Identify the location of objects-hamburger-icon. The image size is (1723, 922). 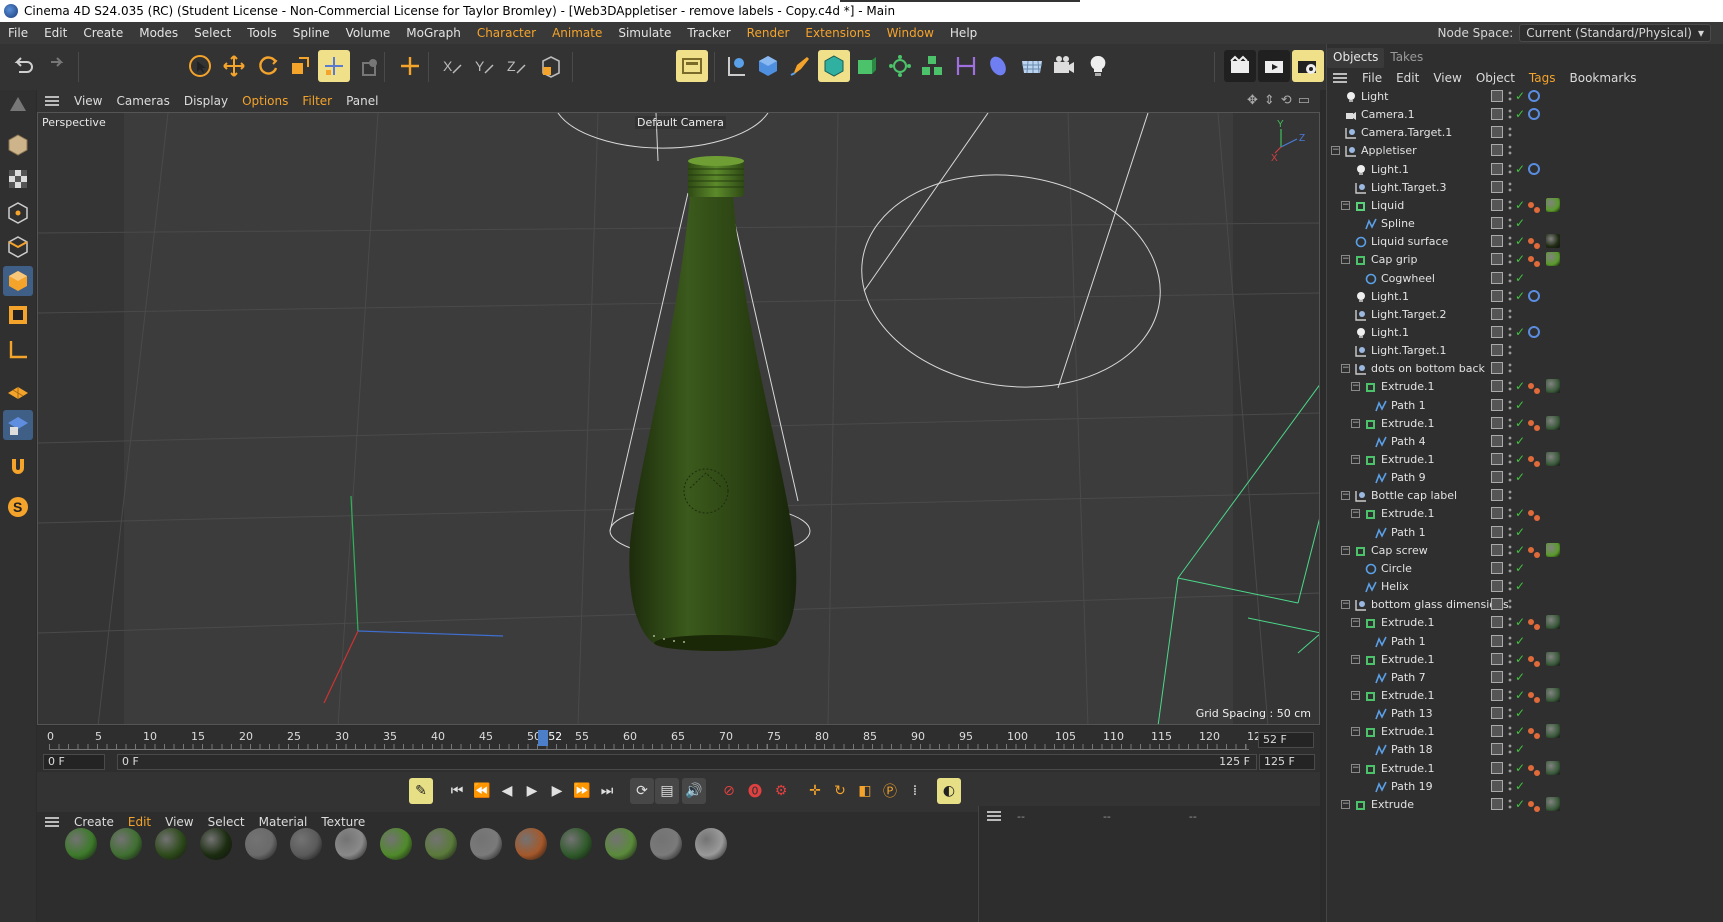
(1340, 78).